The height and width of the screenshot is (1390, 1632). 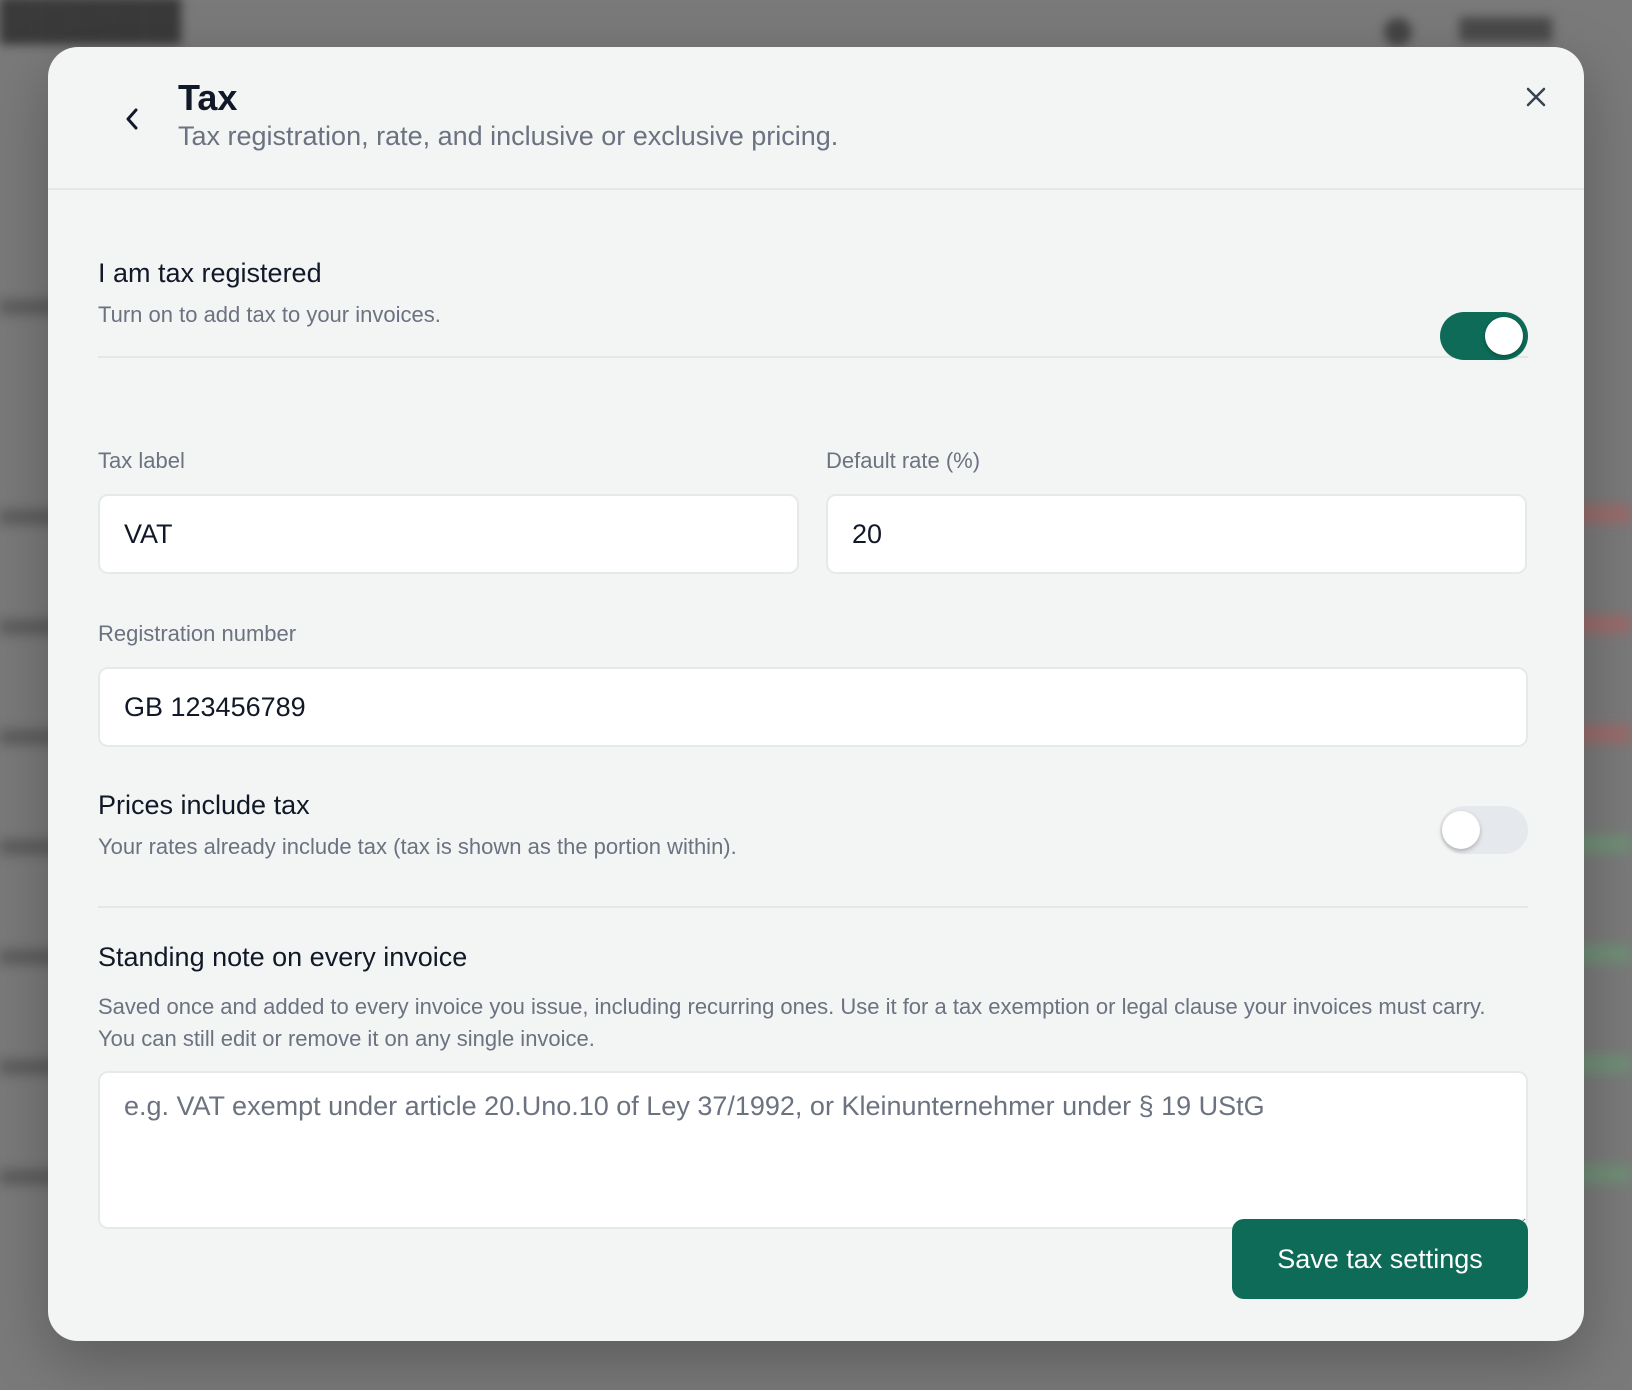 What do you see at coordinates (903, 460) in the screenshot?
I see `default-rate-label: Default rate (%)` at bounding box center [903, 460].